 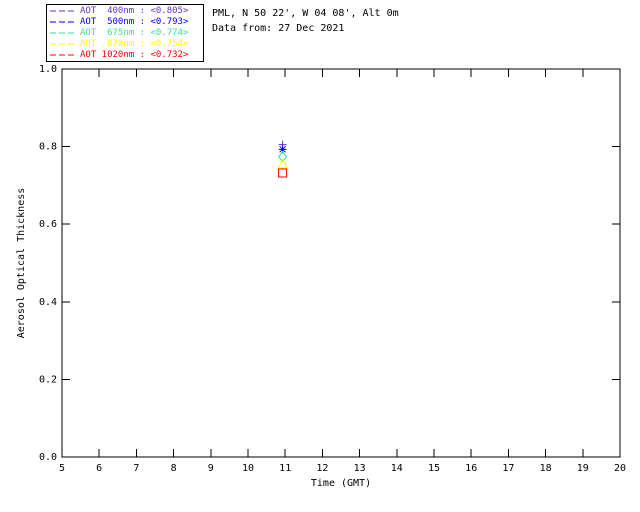 I want to click on x-tick-label: 18, so click(x=546, y=468).